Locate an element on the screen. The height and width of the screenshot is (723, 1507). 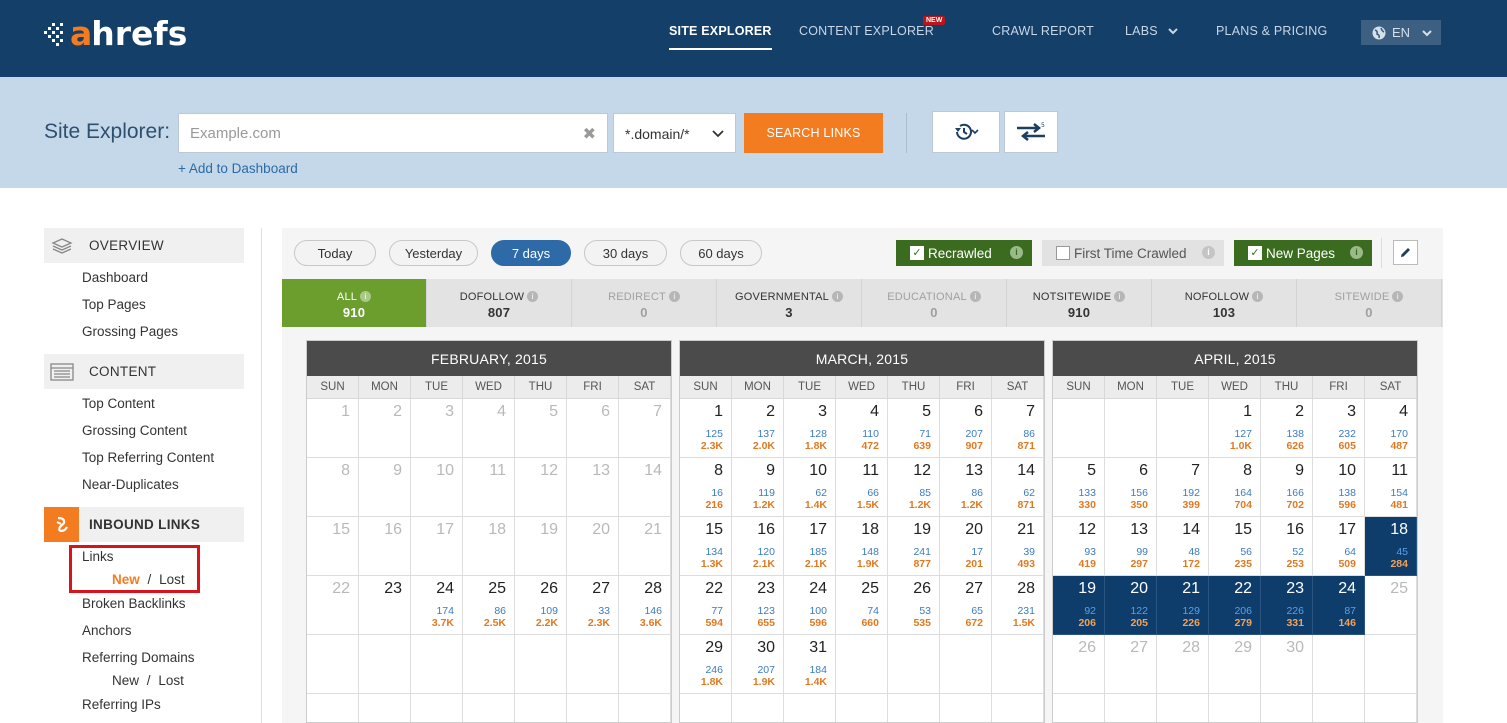
calendar-day: 13 86 1.2K is located at coordinates (966, 487).